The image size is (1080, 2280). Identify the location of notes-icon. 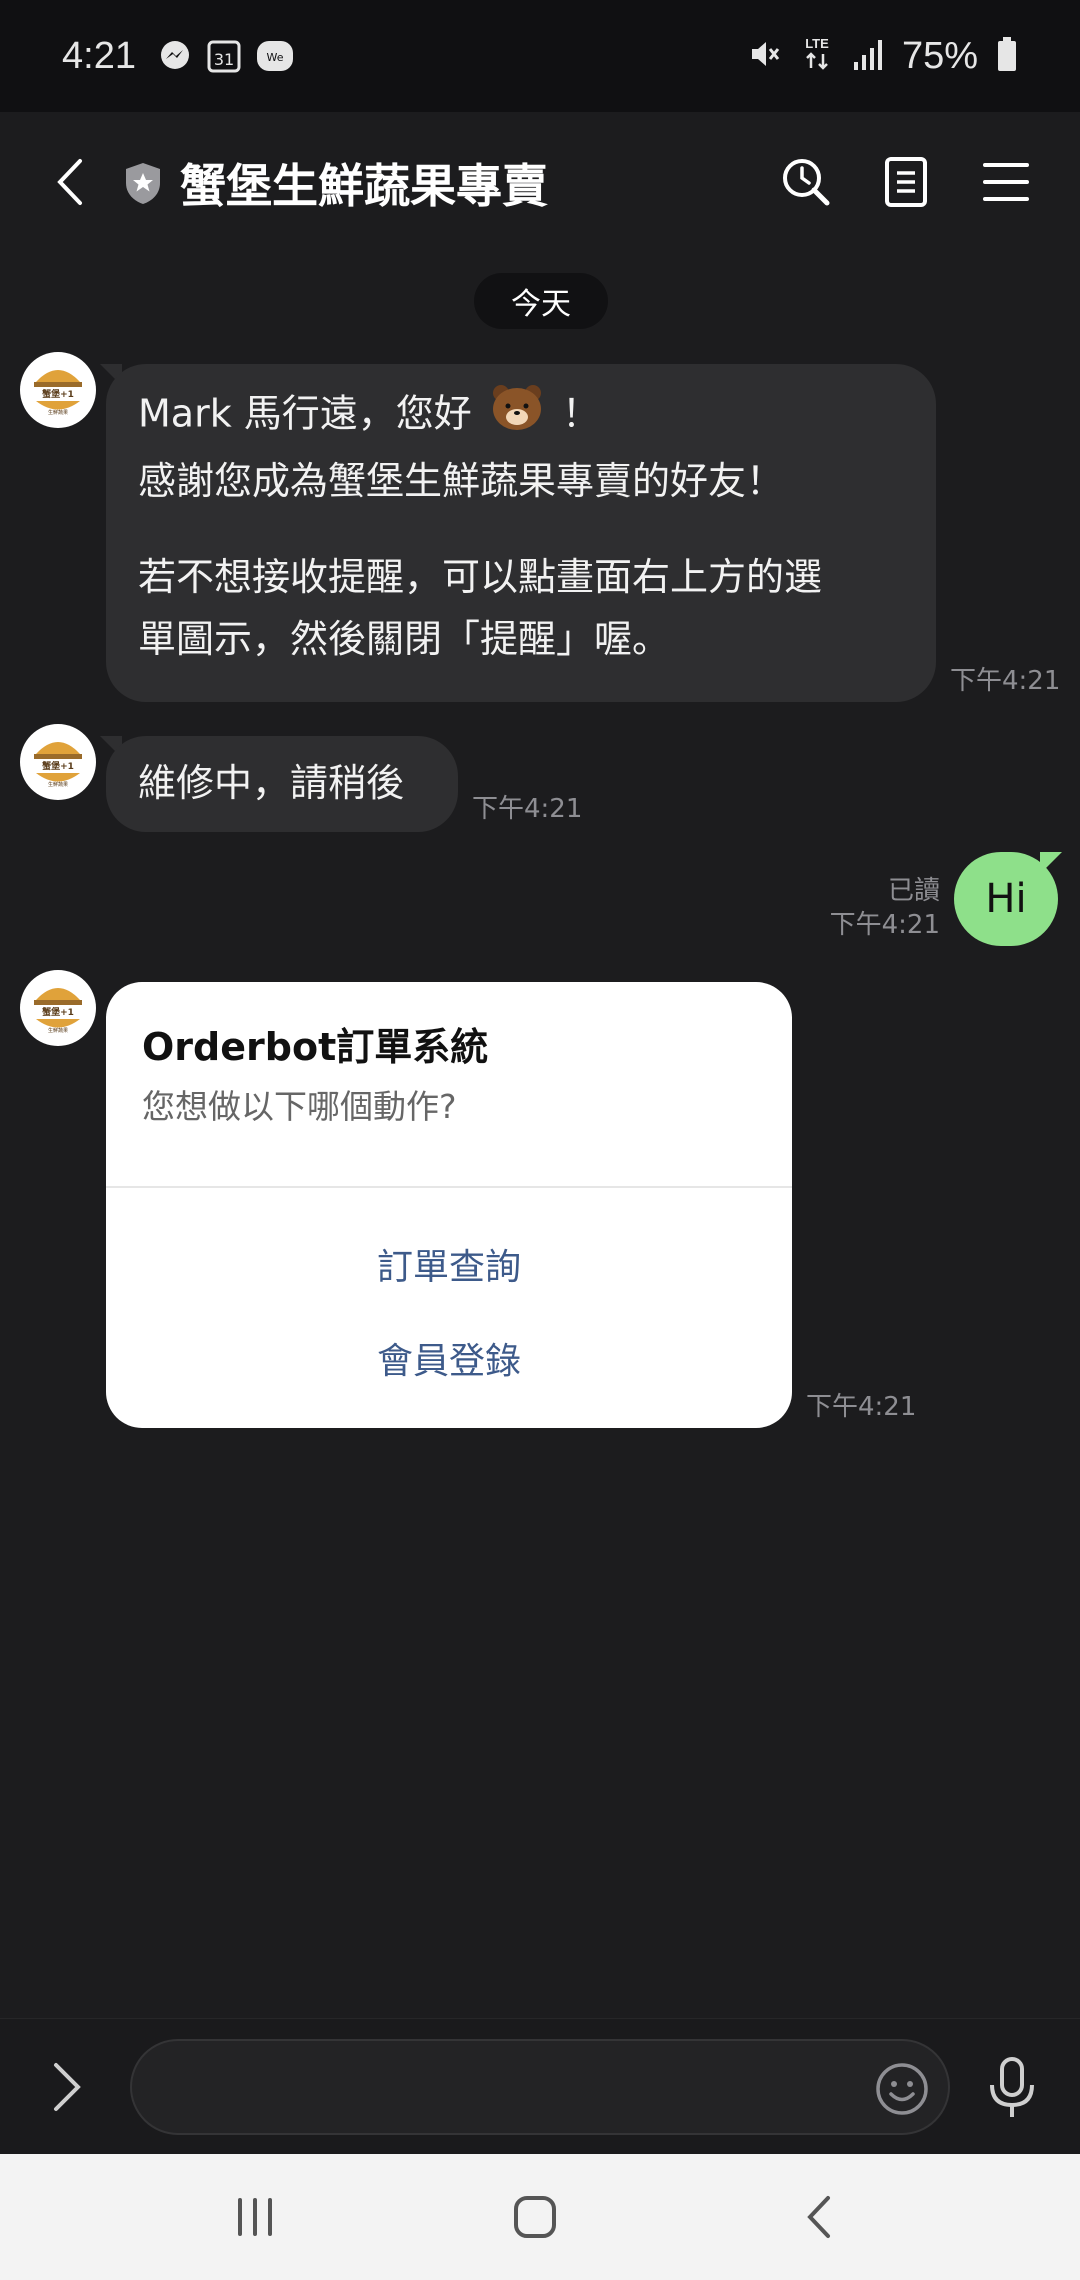
(906, 182).